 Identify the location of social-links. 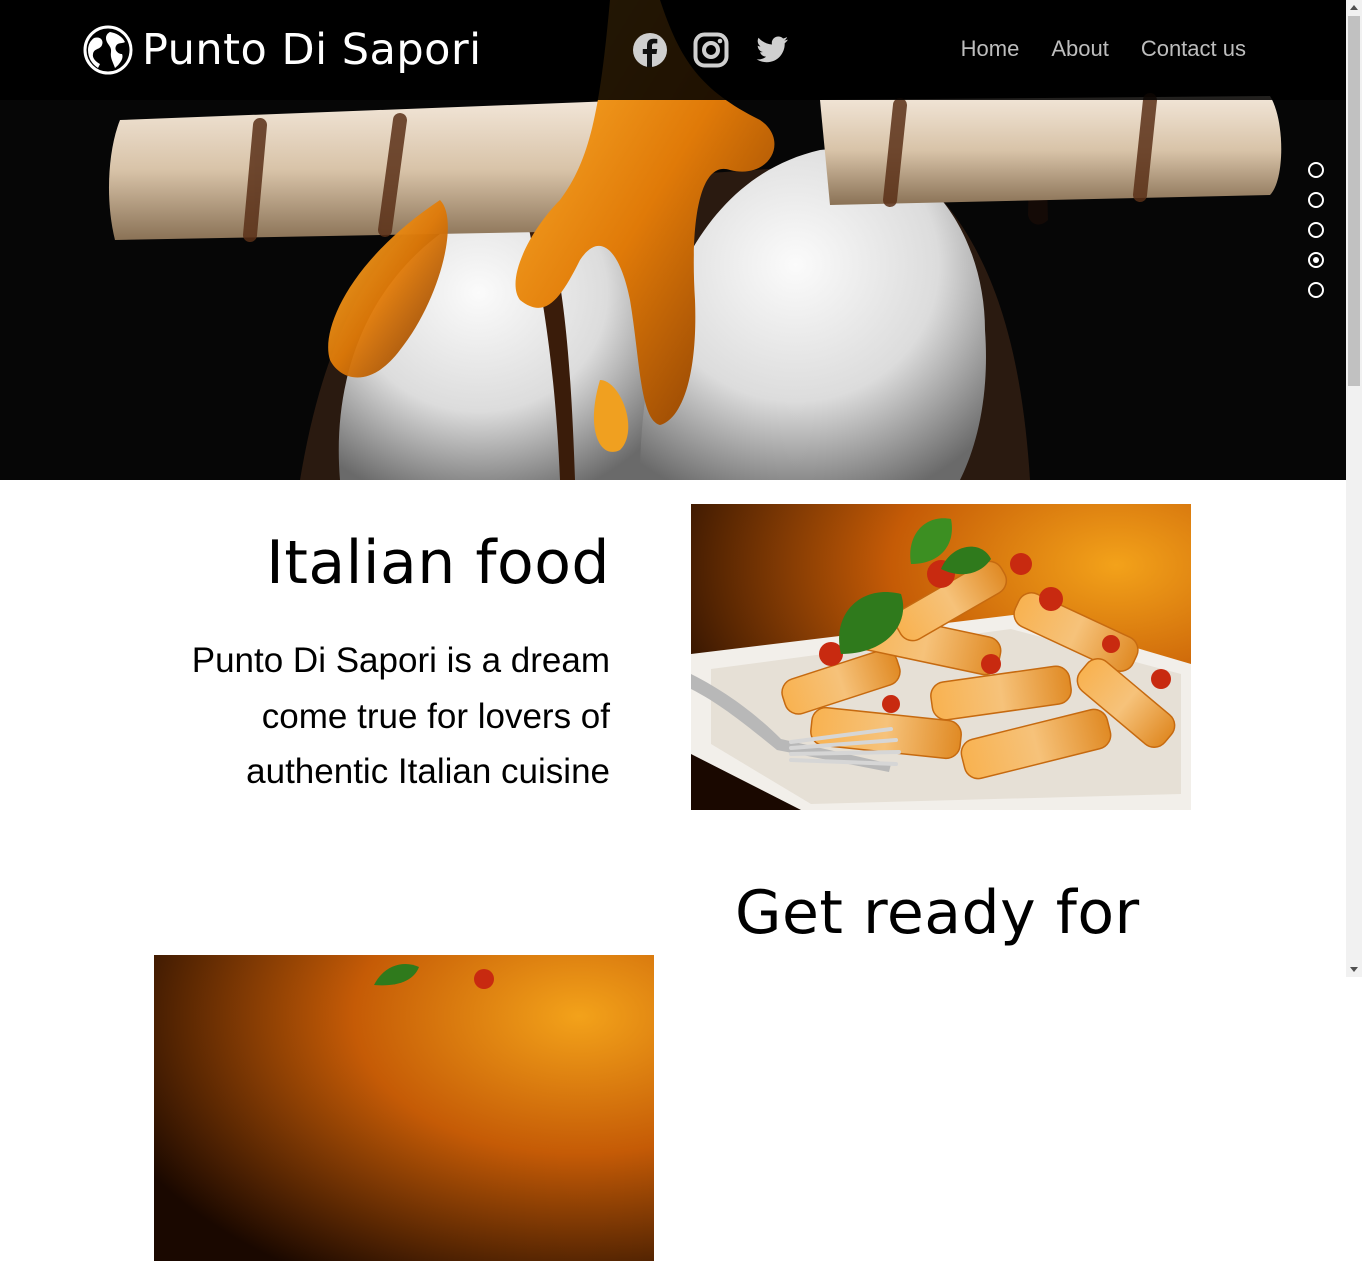
(711, 50).